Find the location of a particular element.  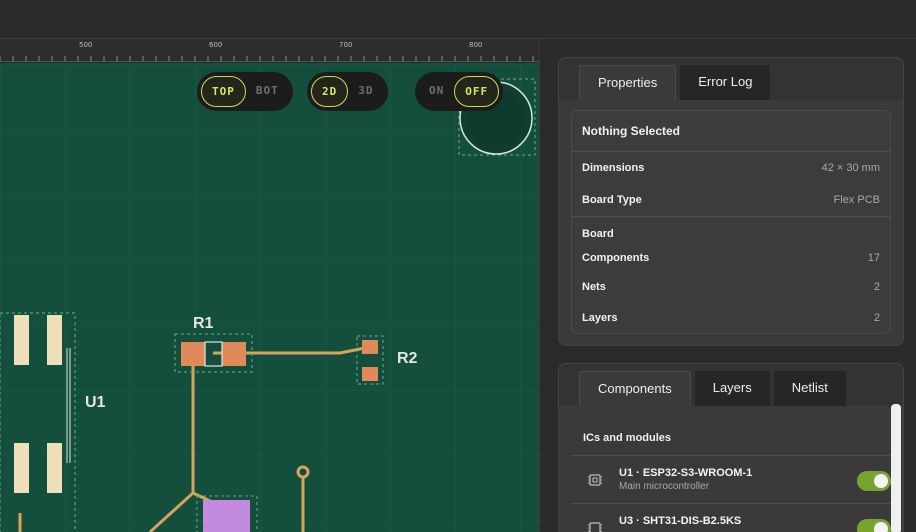

bottom-side-option: BOT is located at coordinates (267, 91).